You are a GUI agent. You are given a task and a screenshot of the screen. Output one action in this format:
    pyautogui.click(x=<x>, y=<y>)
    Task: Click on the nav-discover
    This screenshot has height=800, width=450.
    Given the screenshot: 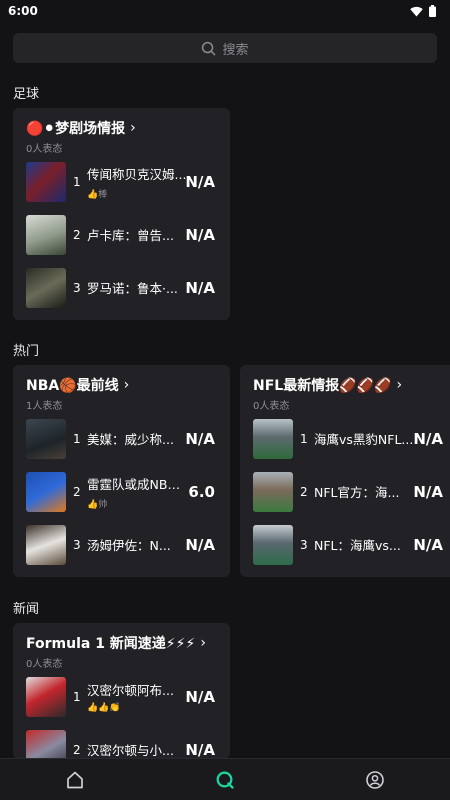 What is the action you would take?
    pyautogui.click(x=225, y=780)
    